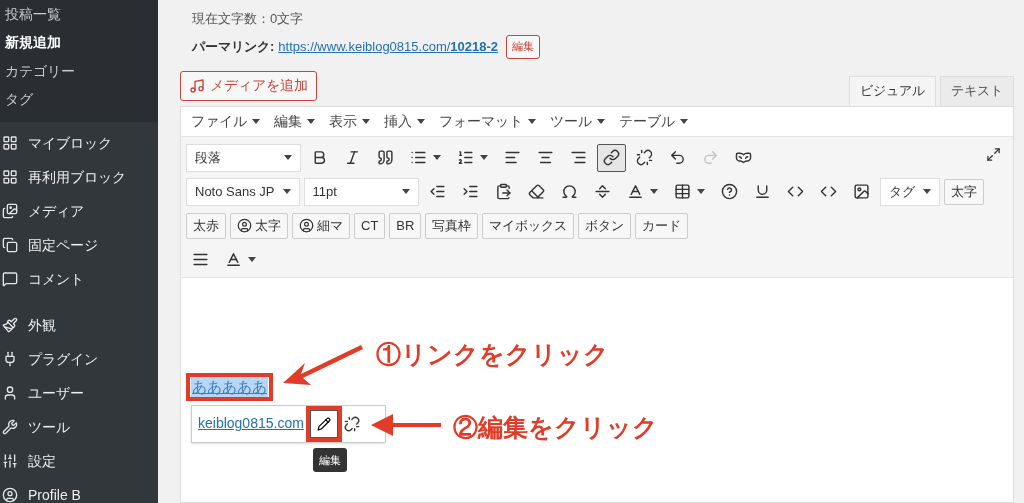 The height and width of the screenshot is (503, 1024). I want to click on paintbrush-icon, so click(10, 325).